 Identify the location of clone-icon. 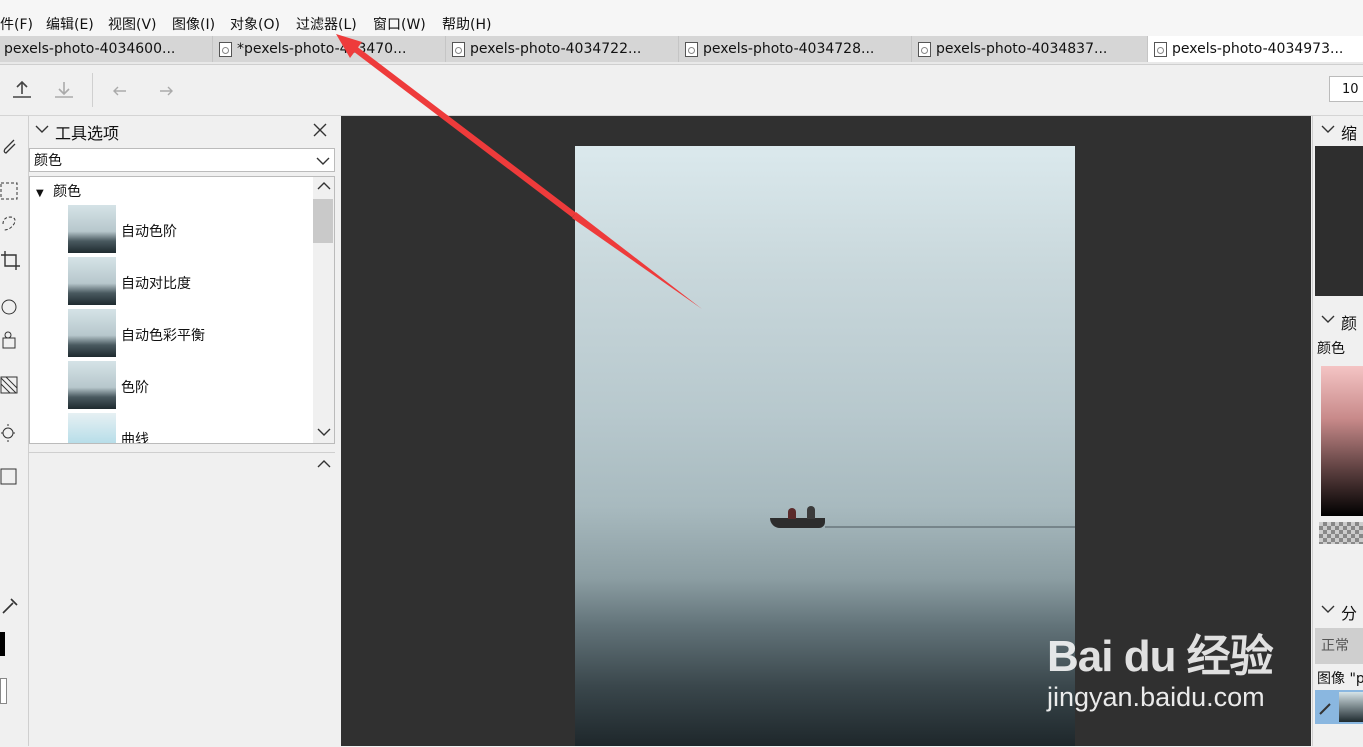
(9, 340).